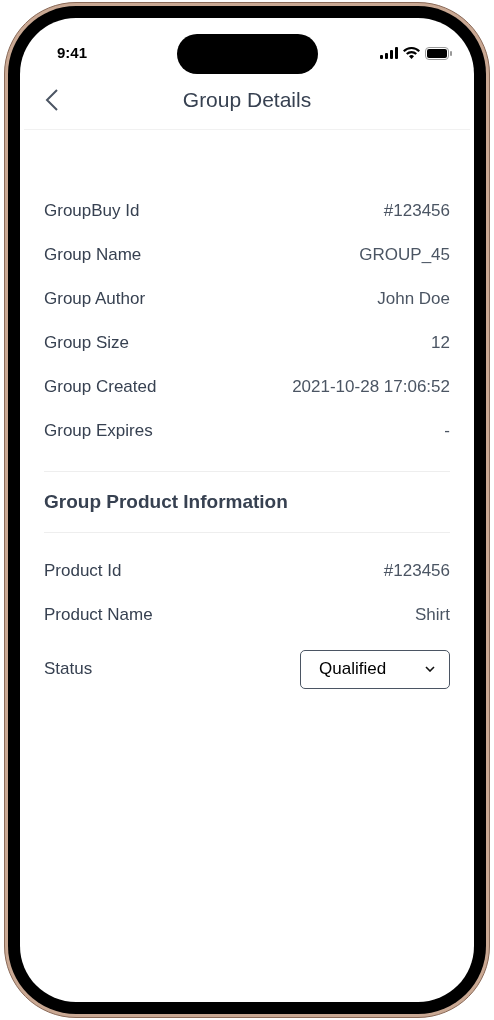  Describe the element at coordinates (413, 299) in the screenshot. I see `field-value: John Doe` at that location.